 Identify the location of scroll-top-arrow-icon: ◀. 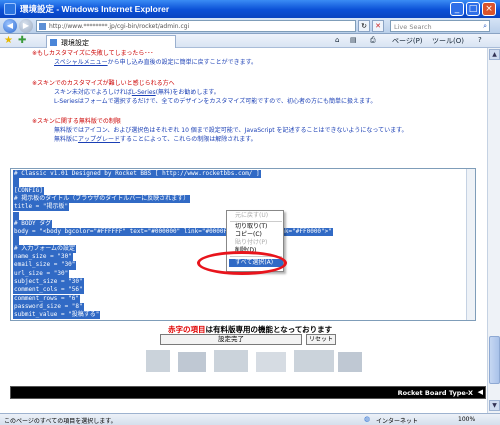
(480, 392).